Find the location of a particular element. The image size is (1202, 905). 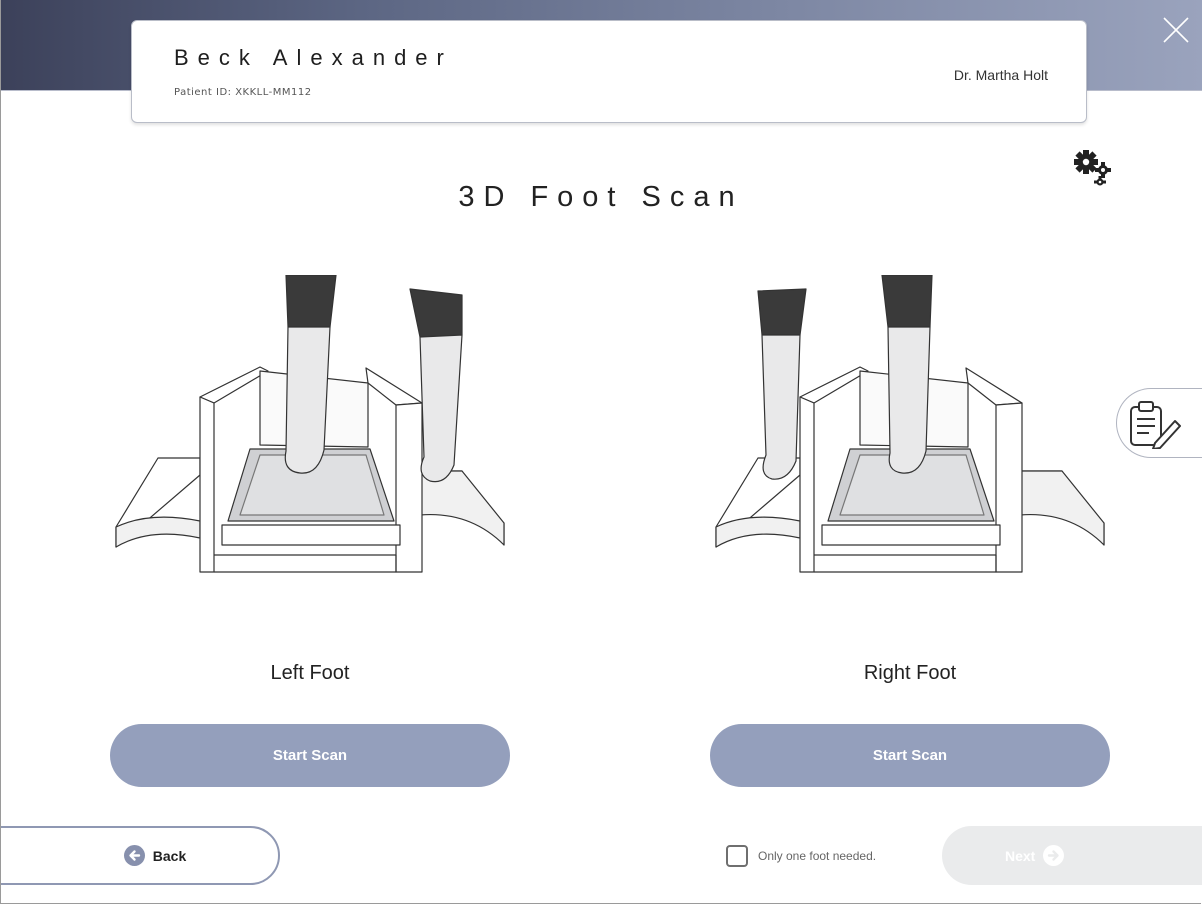

right-start-scan-button: Start Scan is located at coordinates (910, 755).